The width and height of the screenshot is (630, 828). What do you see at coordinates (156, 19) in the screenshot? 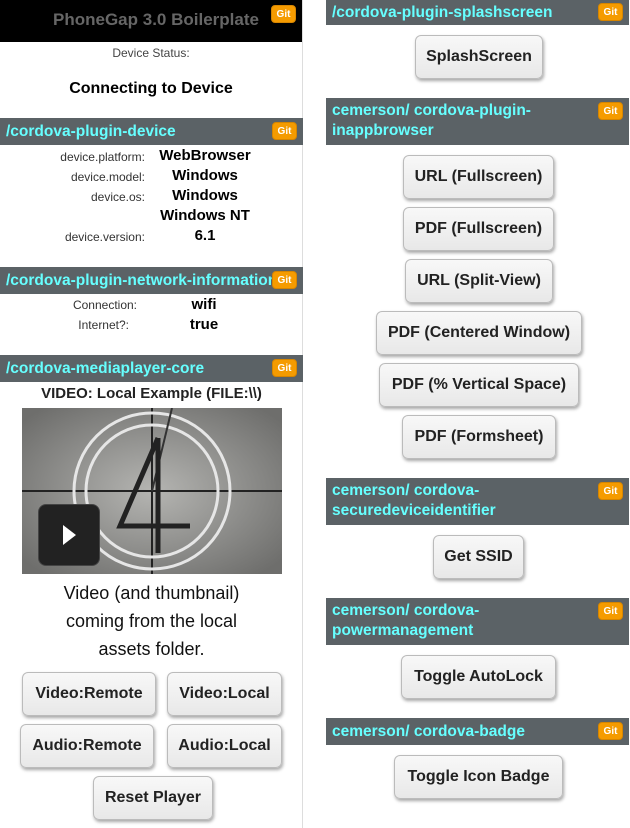
I see `app-title: PhoneGap 3.0 Boilerplate` at bounding box center [156, 19].